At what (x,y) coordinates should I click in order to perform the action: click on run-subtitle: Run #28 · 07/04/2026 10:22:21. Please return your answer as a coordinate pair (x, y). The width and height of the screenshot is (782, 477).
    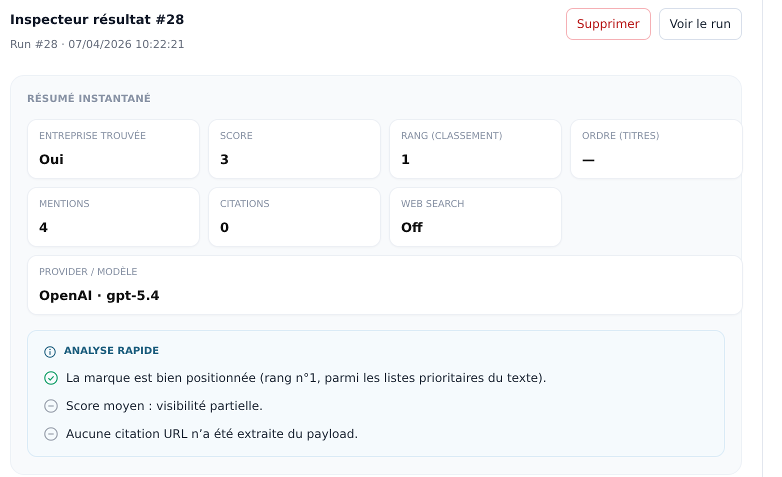
    Looking at the image, I should click on (97, 44).